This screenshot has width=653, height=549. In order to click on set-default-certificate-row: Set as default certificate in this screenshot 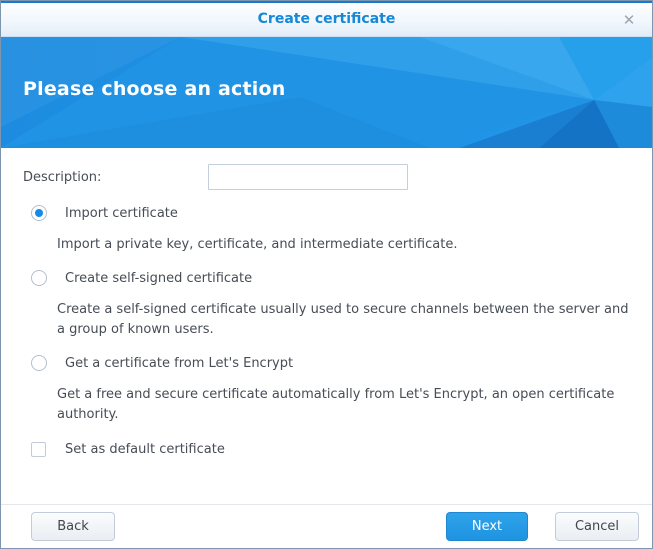, I will do `click(326, 449)`.